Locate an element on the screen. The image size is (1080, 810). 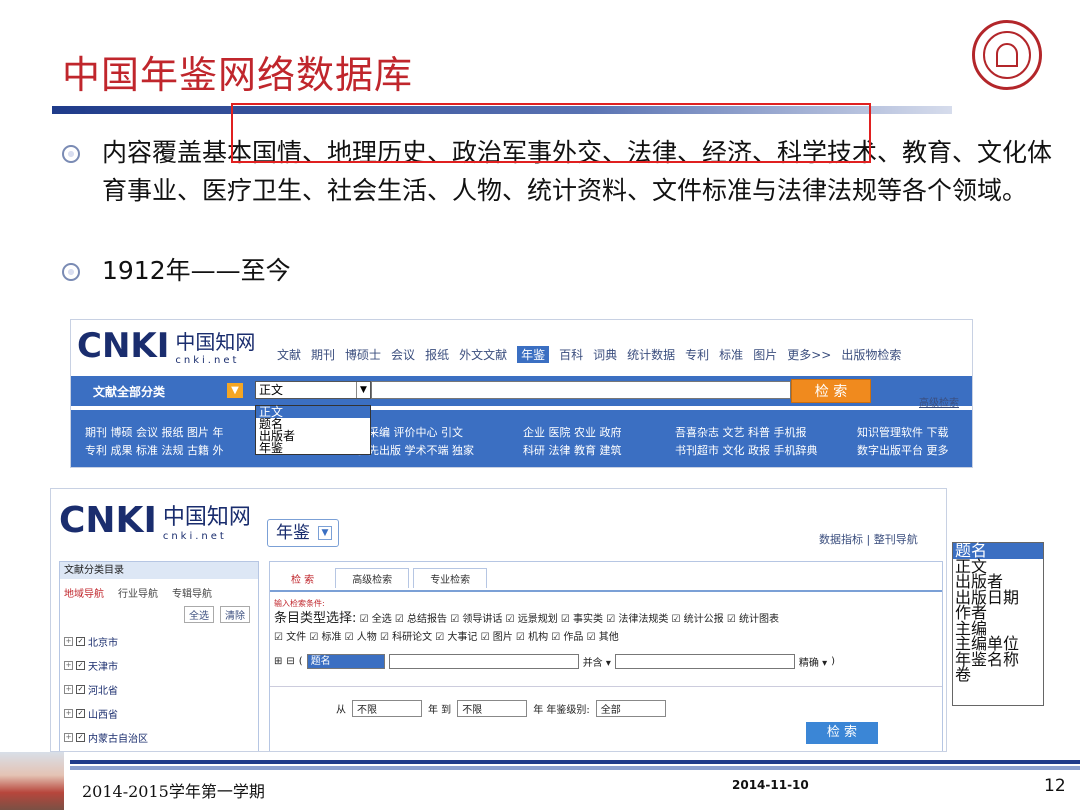
sidebar-buttons: 全选 清除 is located at coordinates (217, 614).